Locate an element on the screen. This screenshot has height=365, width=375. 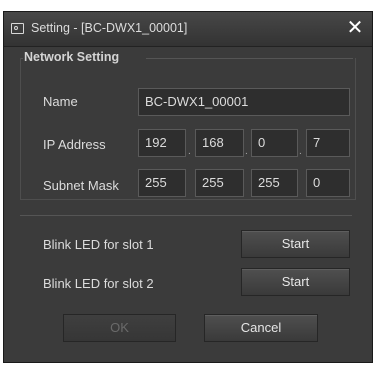
cancel-button: Cancel is located at coordinates (261, 328).